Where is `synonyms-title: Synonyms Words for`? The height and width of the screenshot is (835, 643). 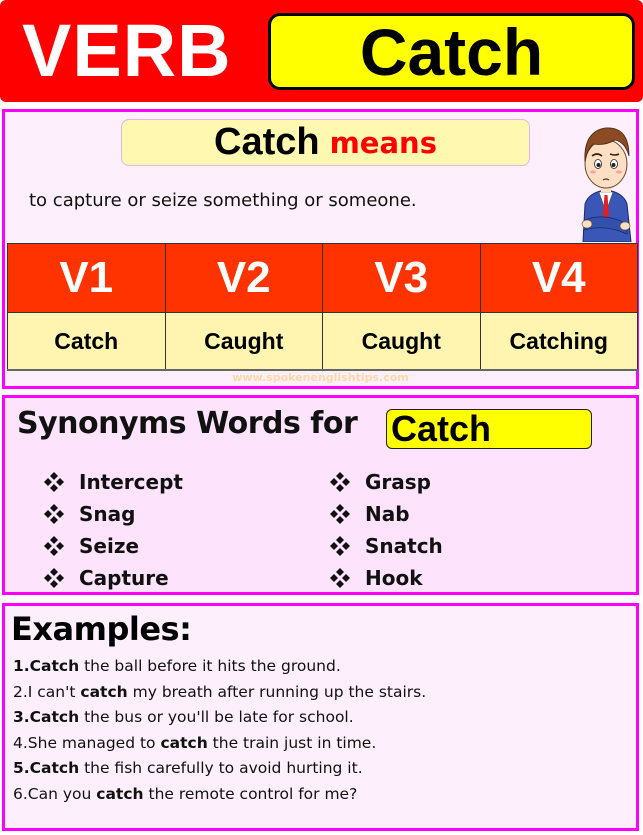 synonyms-title: Synonyms Words for is located at coordinates (187, 423).